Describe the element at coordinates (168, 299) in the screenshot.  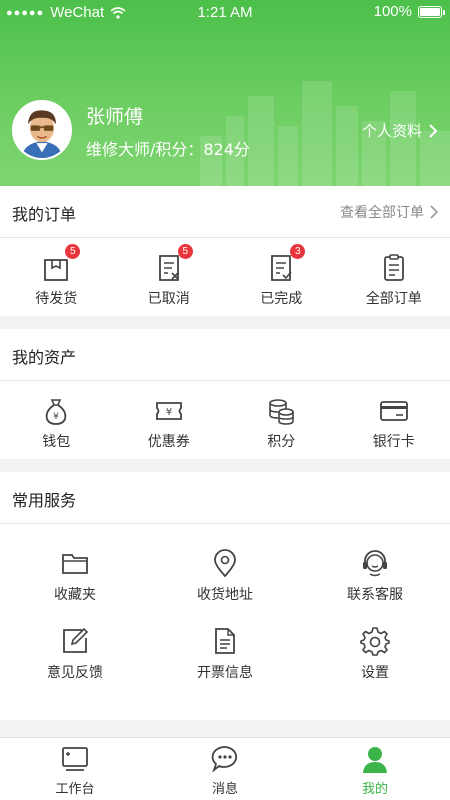
I see `order-item-label: 已取消` at that location.